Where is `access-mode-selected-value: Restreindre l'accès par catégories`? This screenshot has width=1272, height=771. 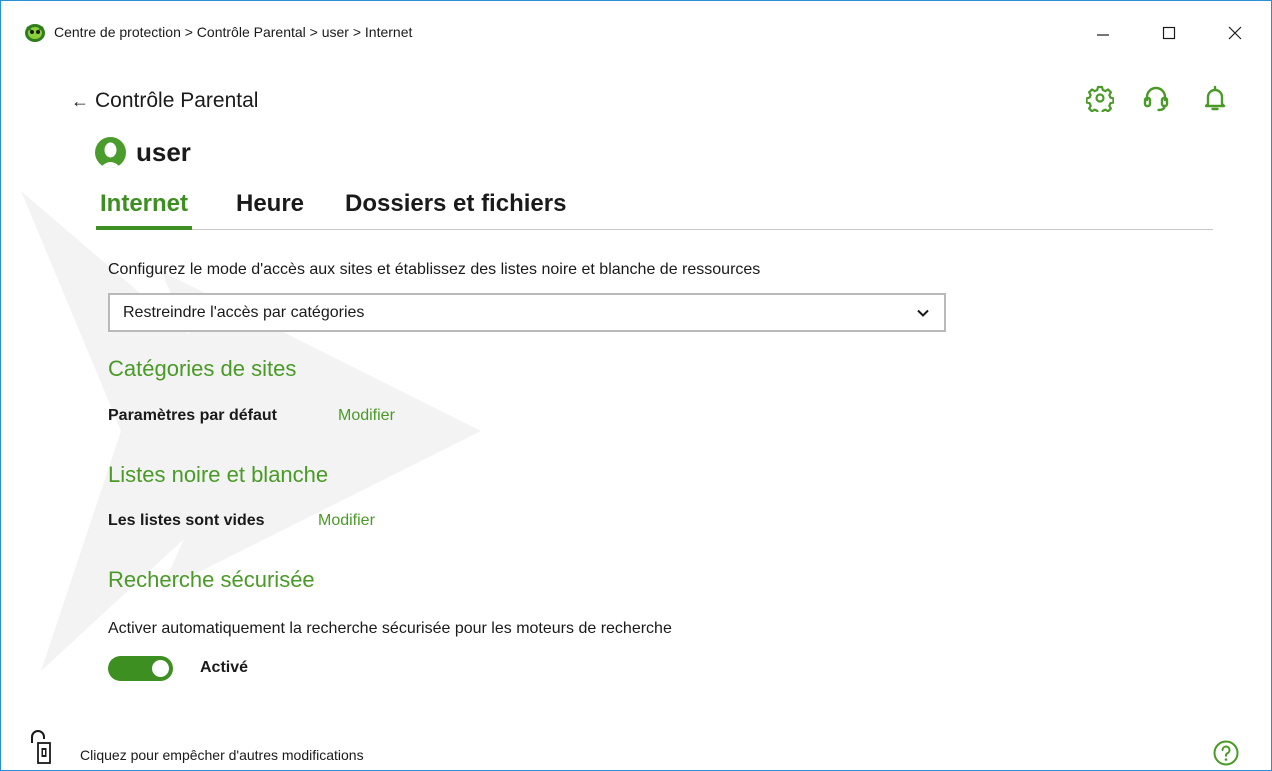 access-mode-selected-value: Restreindre l'accès par catégories is located at coordinates (244, 312).